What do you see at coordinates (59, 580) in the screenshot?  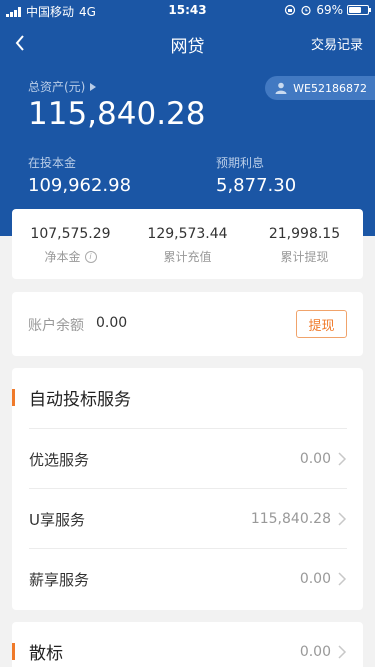 I see `service-name: 薪享服务` at bounding box center [59, 580].